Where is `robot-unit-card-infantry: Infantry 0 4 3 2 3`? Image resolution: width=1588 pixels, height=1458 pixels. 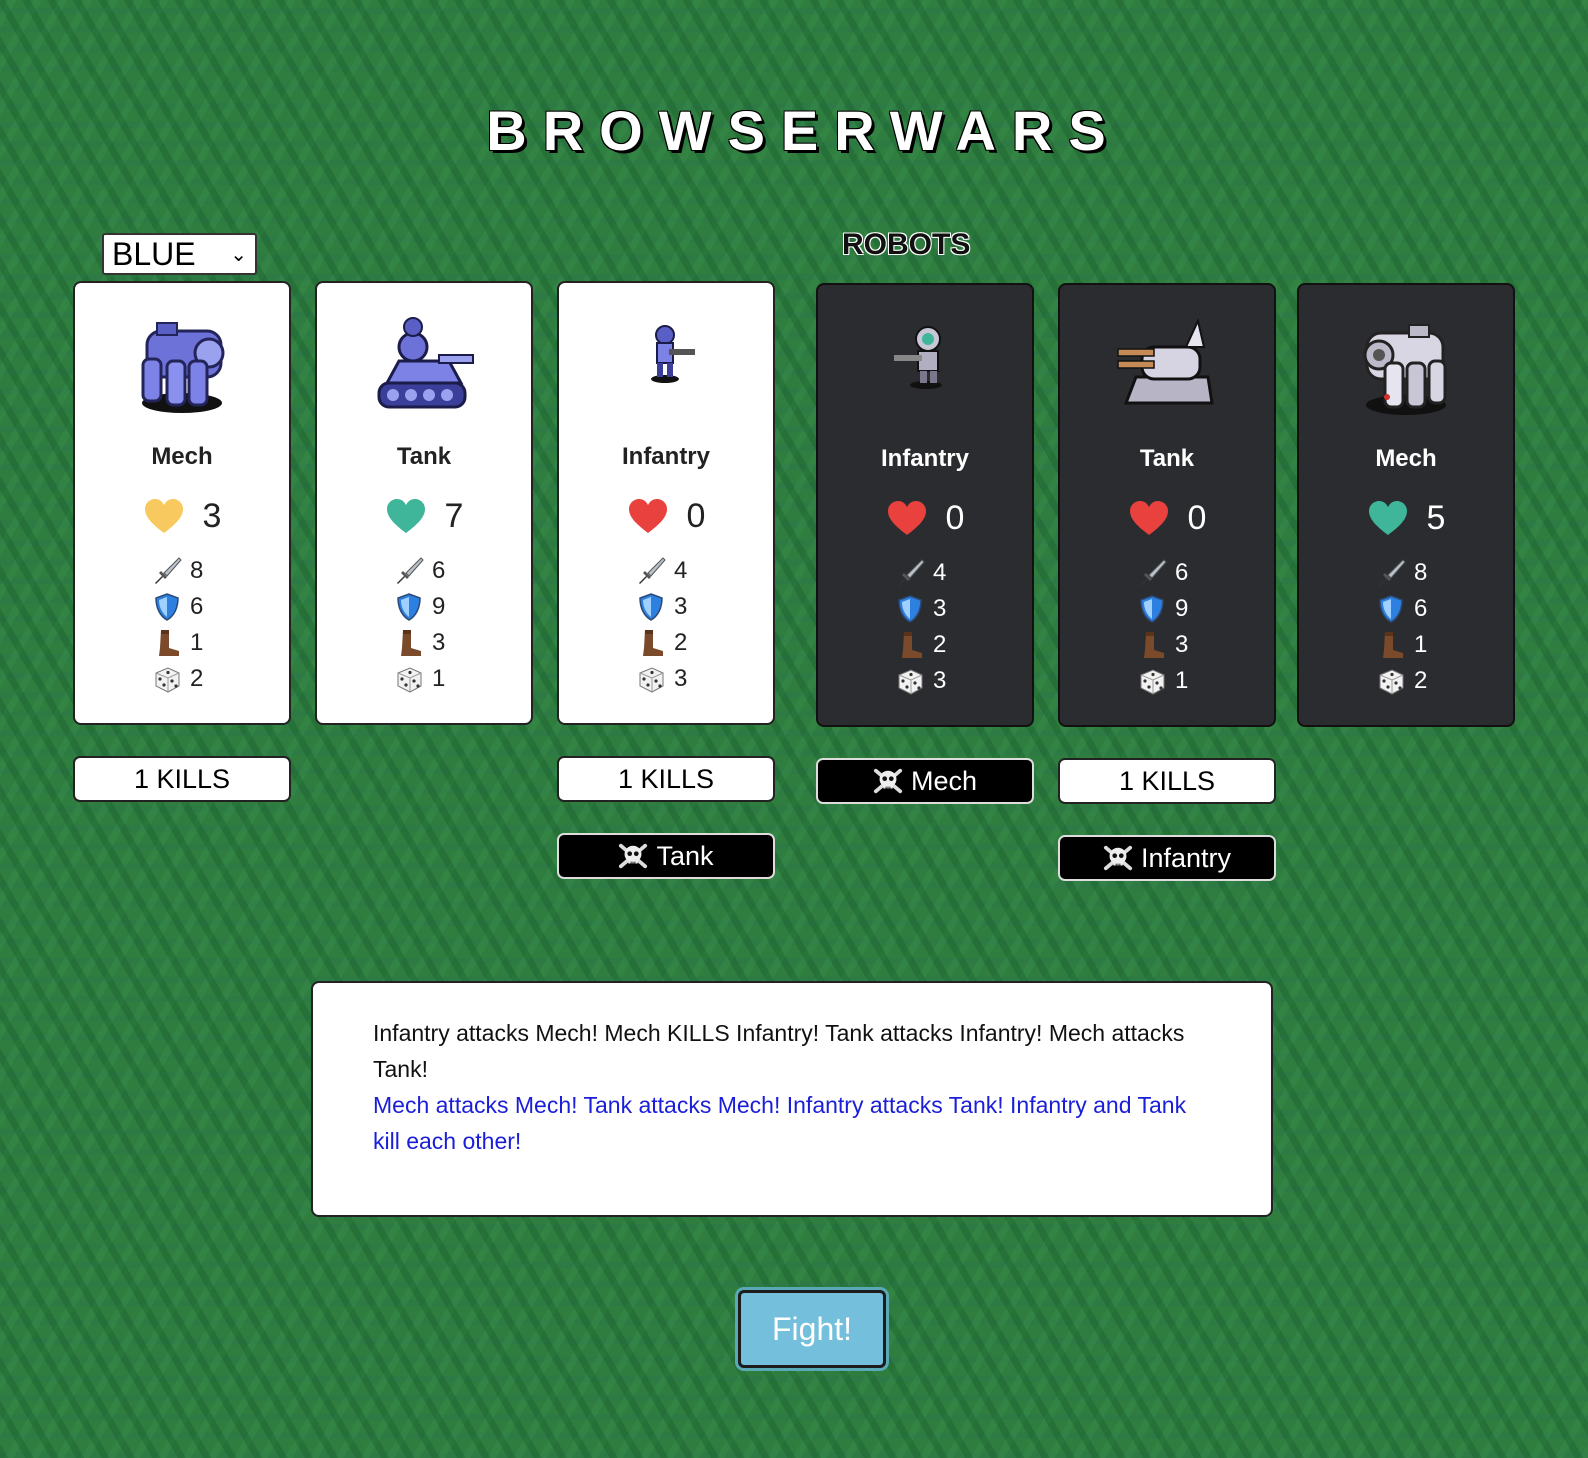
robot-unit-card-infantry: Infantry 0 4 3 2 3 is located at coordinates (925, 505).